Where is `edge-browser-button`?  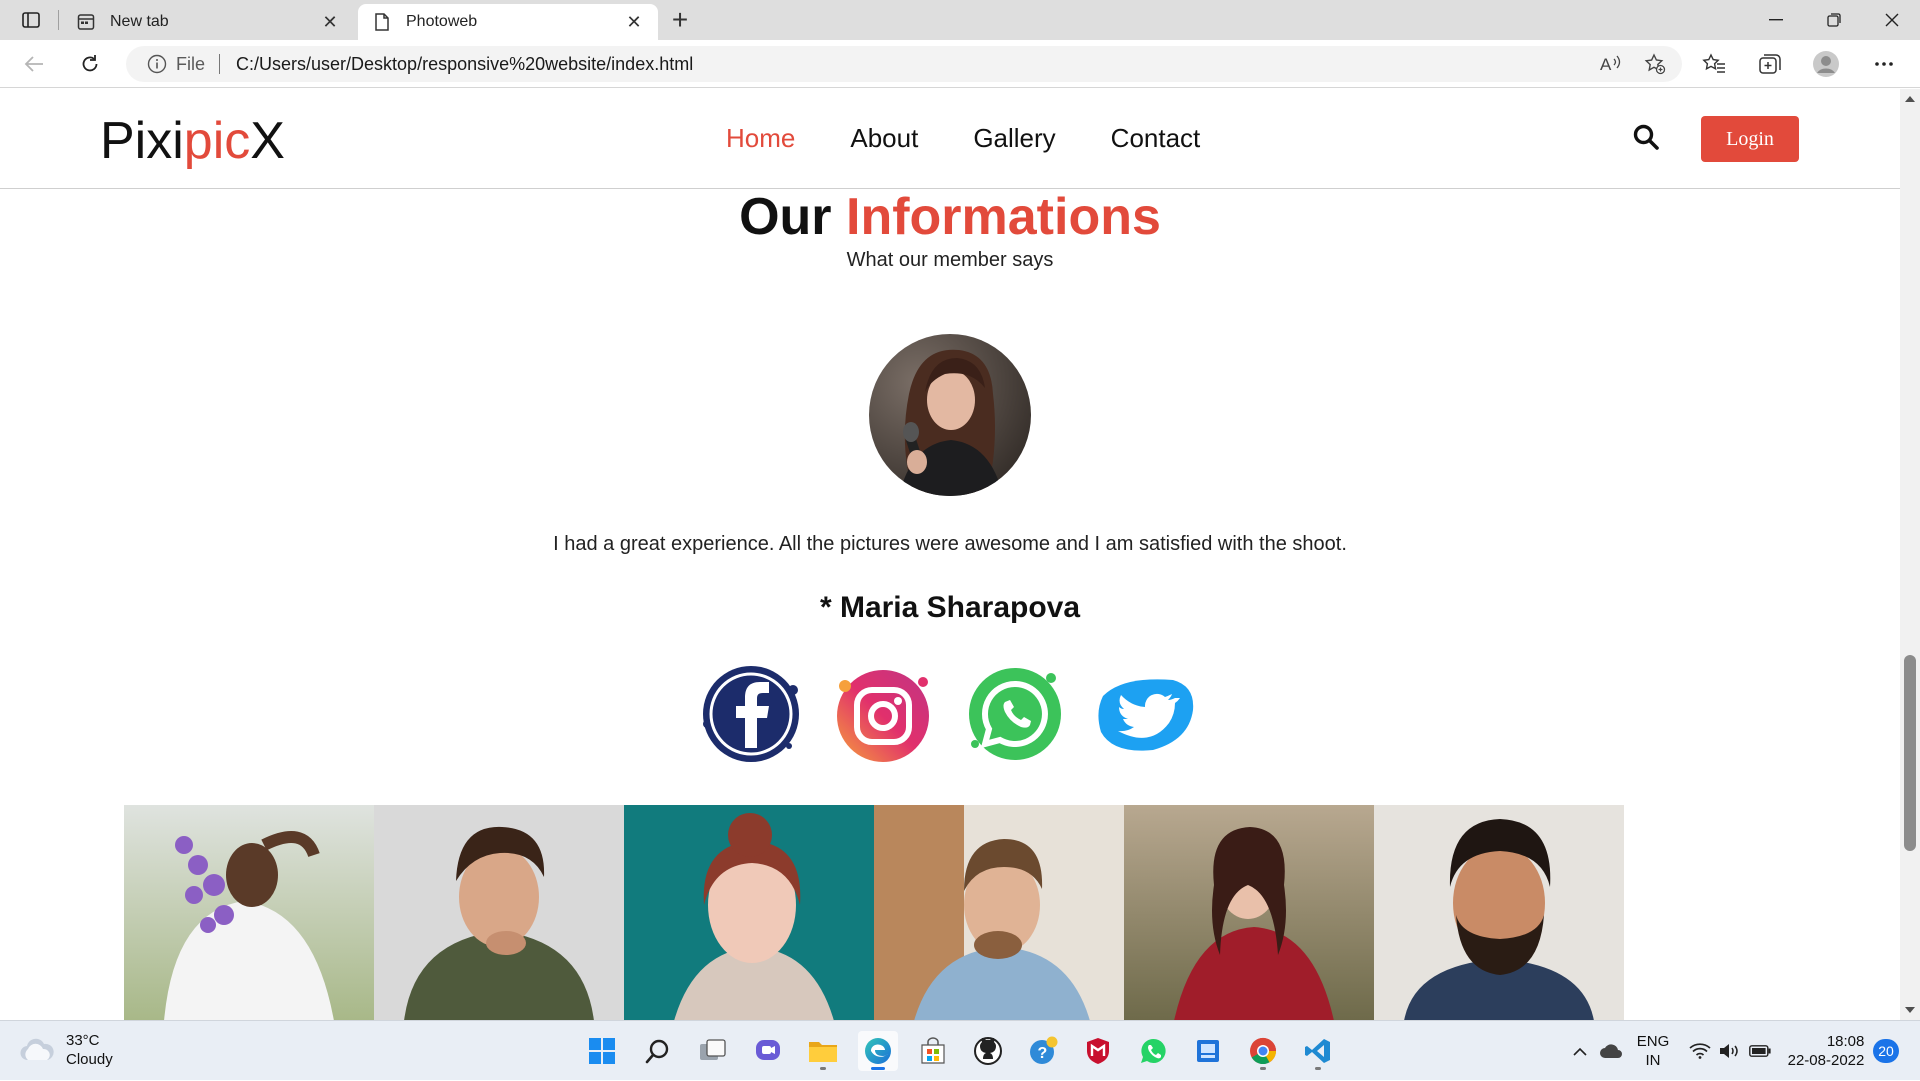
edge-browser-button is located at coordinates (878, 1051).